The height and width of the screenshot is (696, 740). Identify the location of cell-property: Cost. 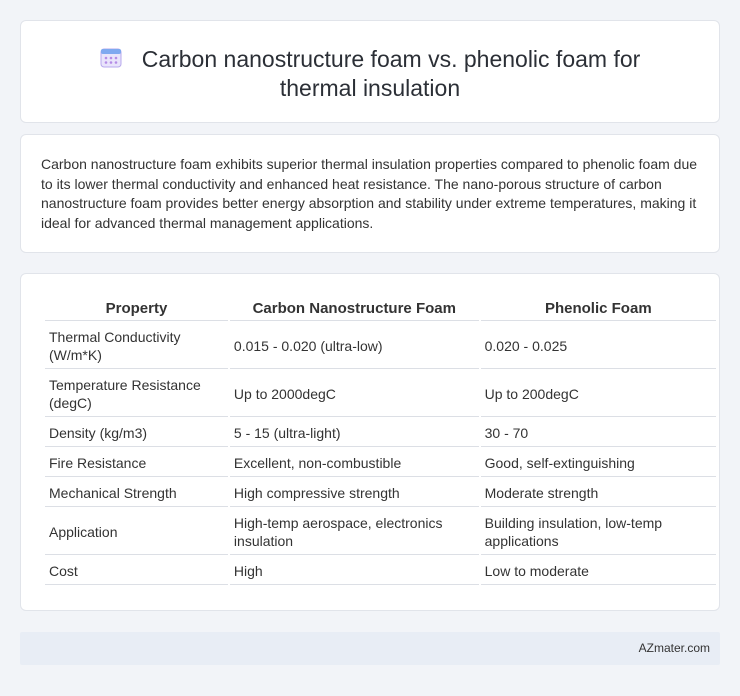
(136, 571).